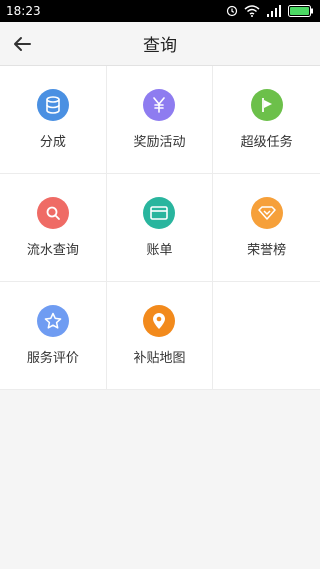  I want to click on flow-icon-circle, so click(52, 213).